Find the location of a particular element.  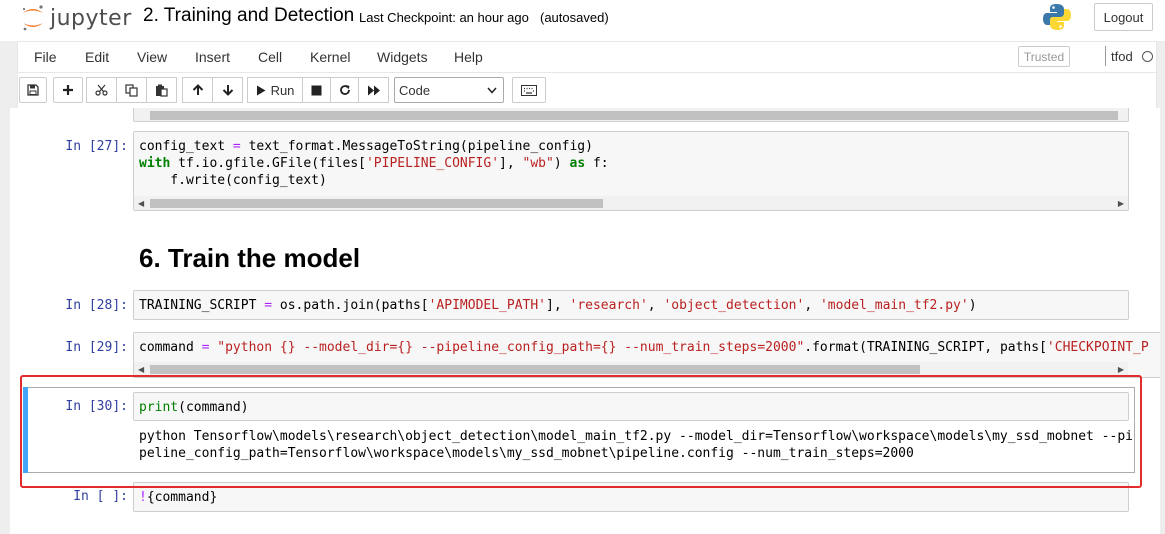

run-label: Run is located at coordinates (282, 90).